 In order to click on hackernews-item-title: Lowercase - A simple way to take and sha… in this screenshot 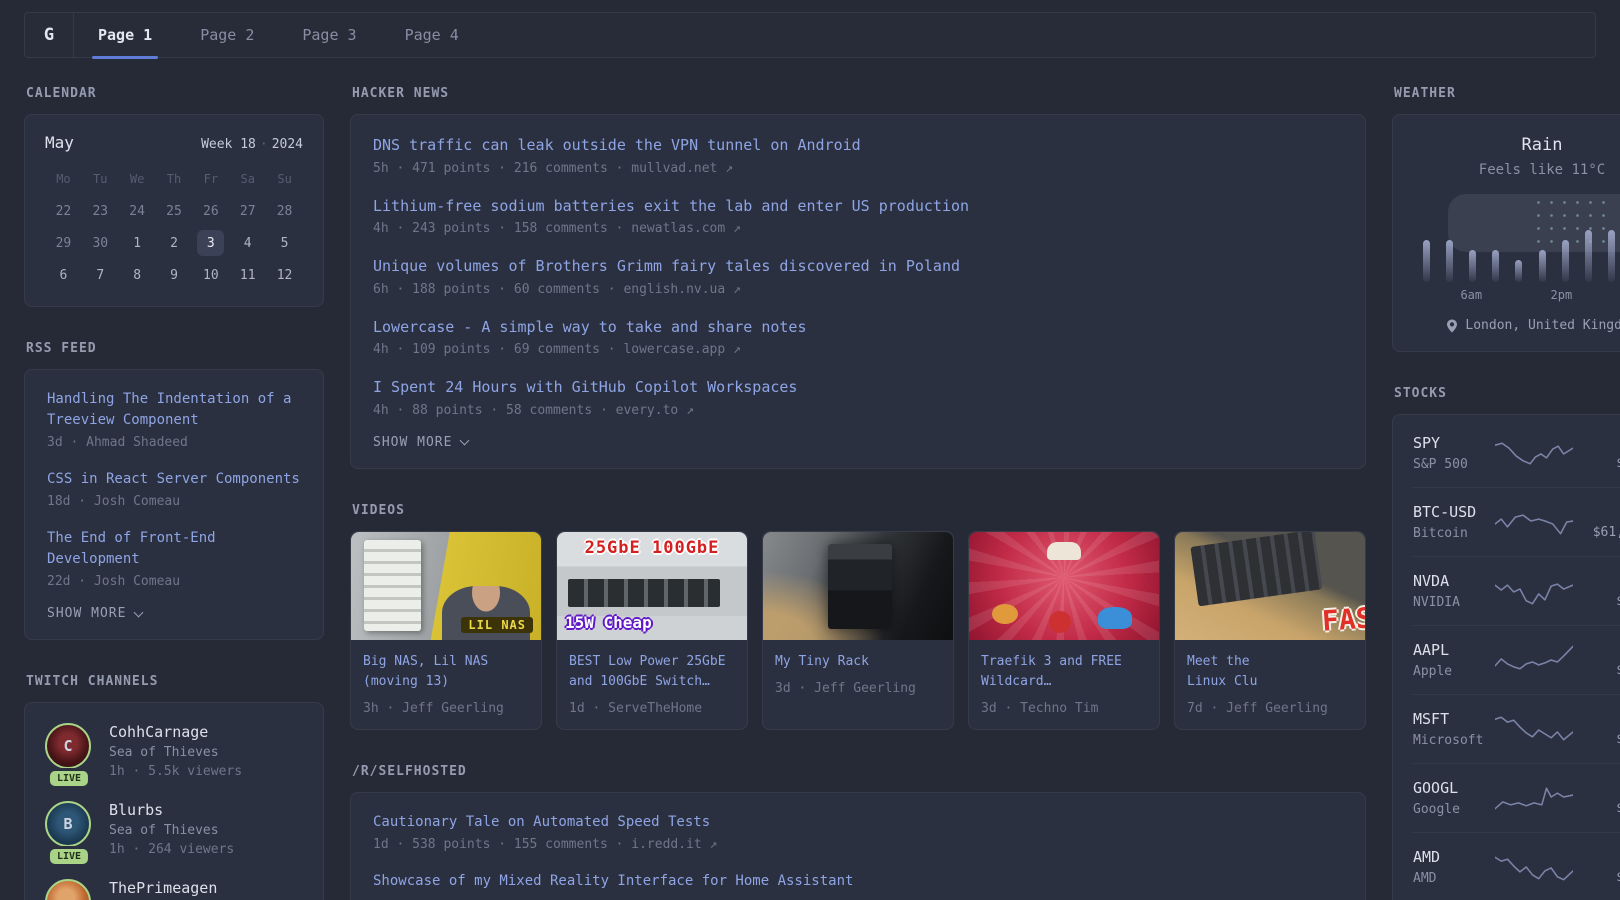, I will do `click(858, 327)`.